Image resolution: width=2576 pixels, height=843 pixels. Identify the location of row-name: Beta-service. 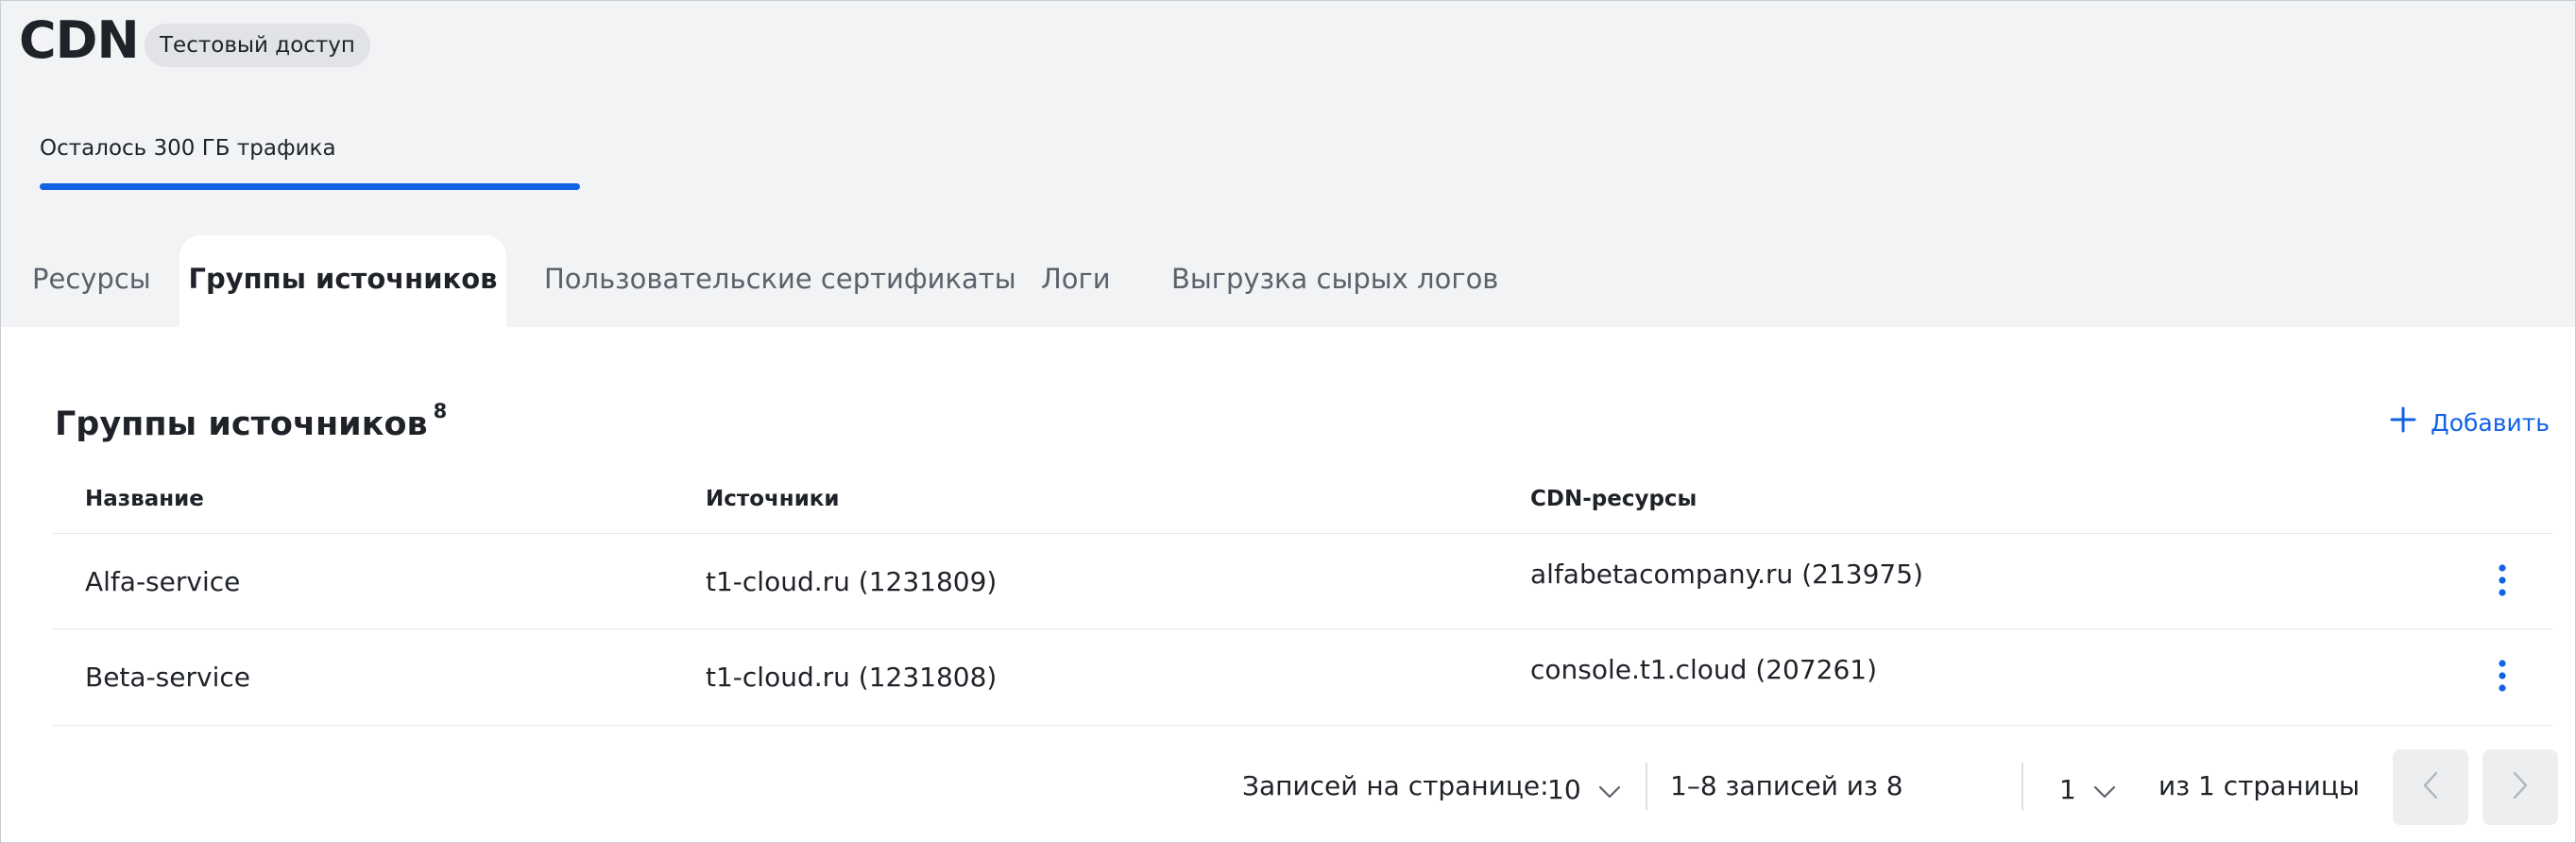
(168, 677).